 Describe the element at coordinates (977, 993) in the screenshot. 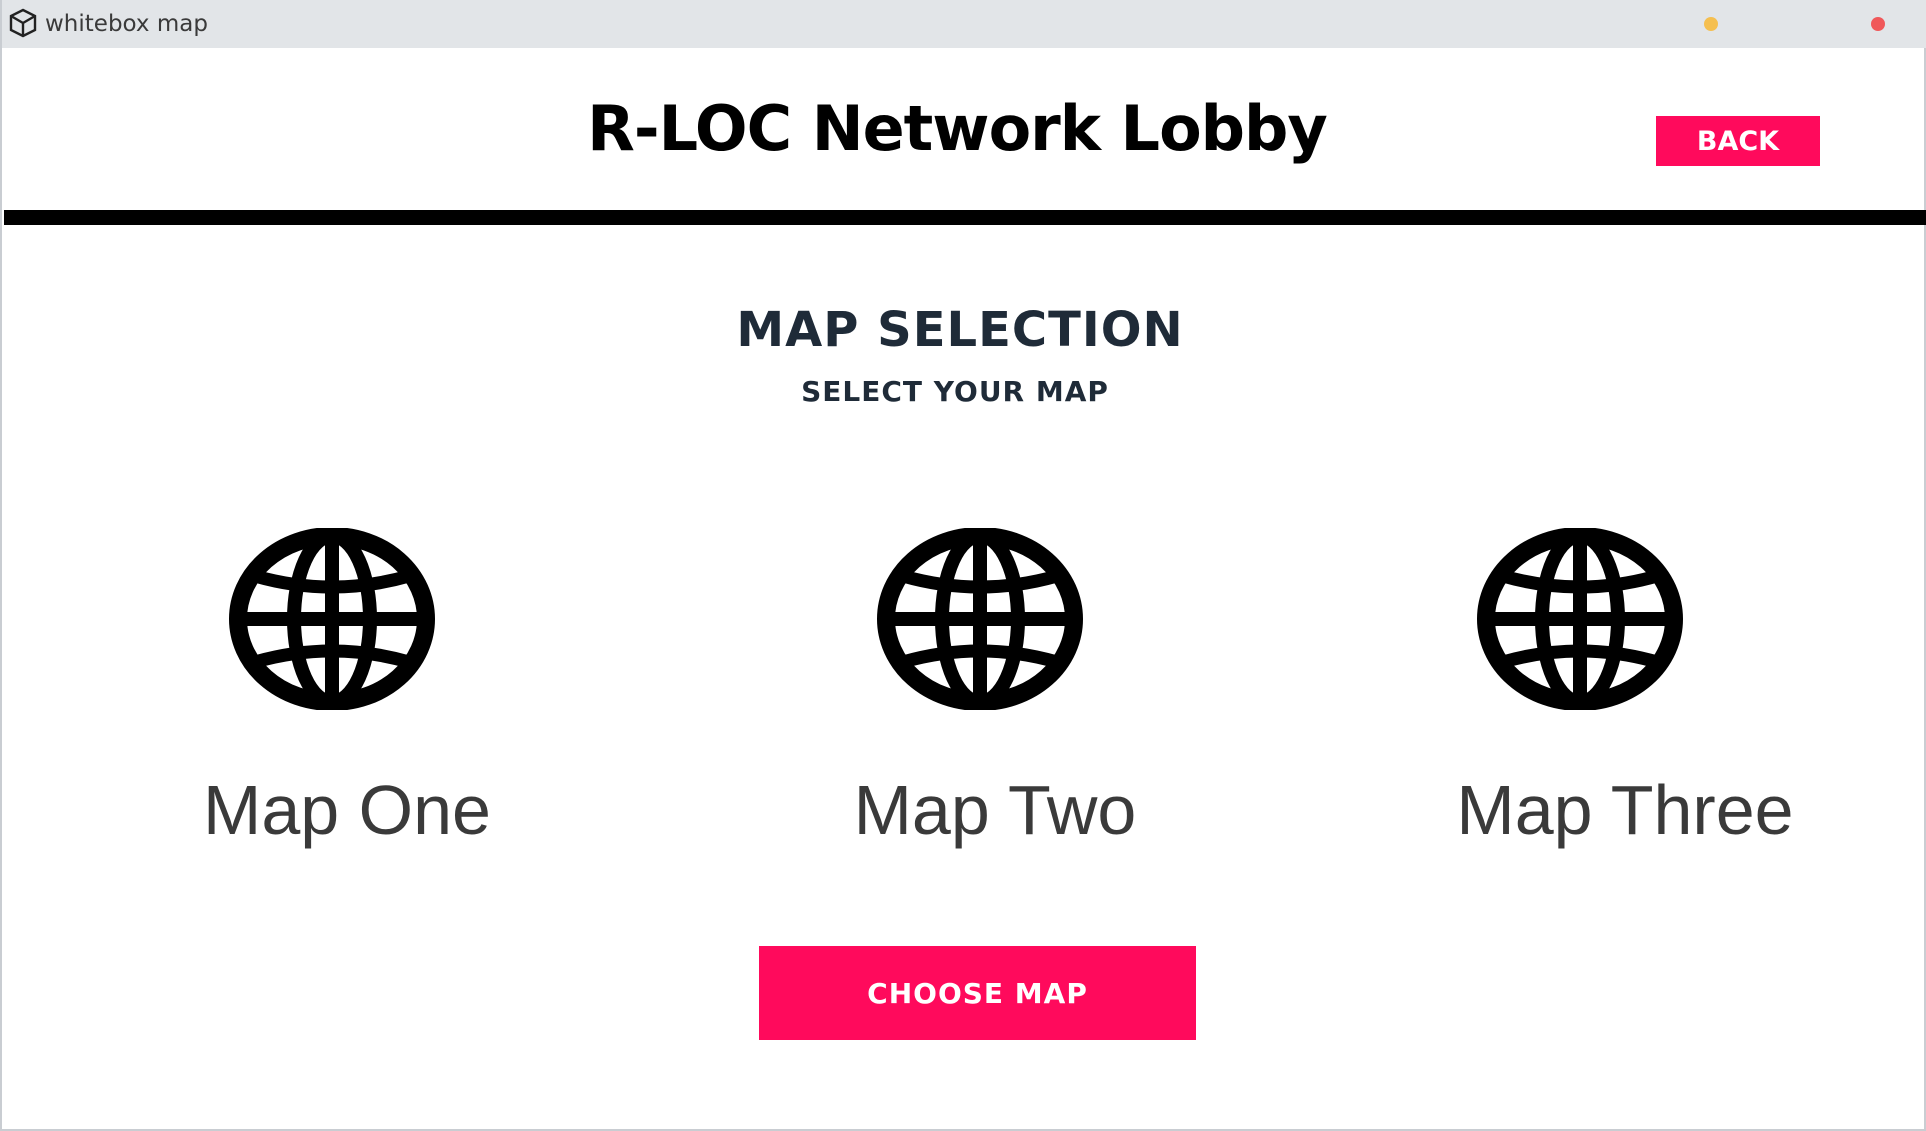

I see `choose-map-button: CHOOSE MAP` at that location.